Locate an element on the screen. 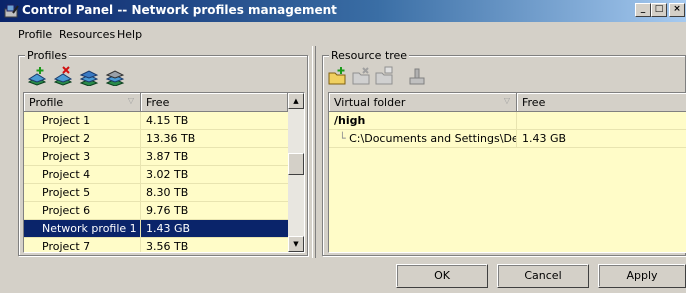 The width and height of the screenshot is (686, 293). menu-resources: Resources is located at coordinates (87, 34).